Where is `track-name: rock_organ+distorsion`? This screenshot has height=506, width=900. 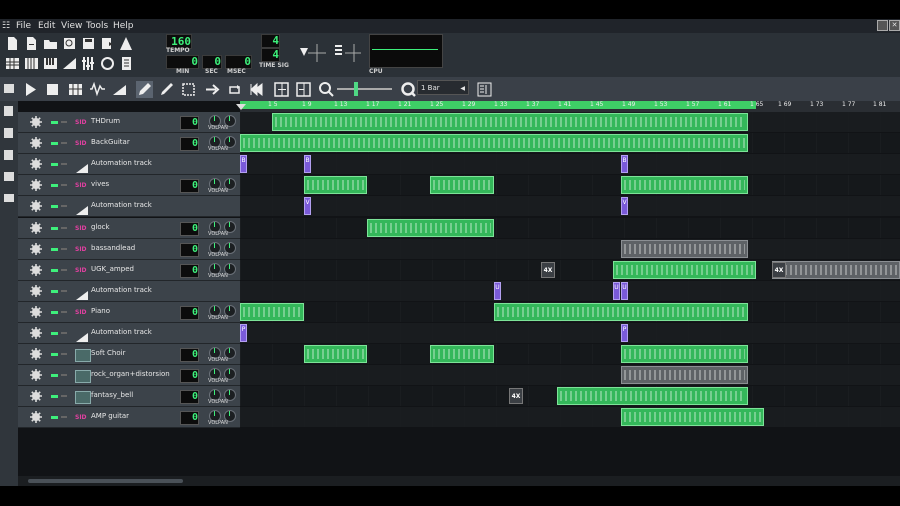 track-name: rock_organ+distorsion is located at coordinates (130, 374).